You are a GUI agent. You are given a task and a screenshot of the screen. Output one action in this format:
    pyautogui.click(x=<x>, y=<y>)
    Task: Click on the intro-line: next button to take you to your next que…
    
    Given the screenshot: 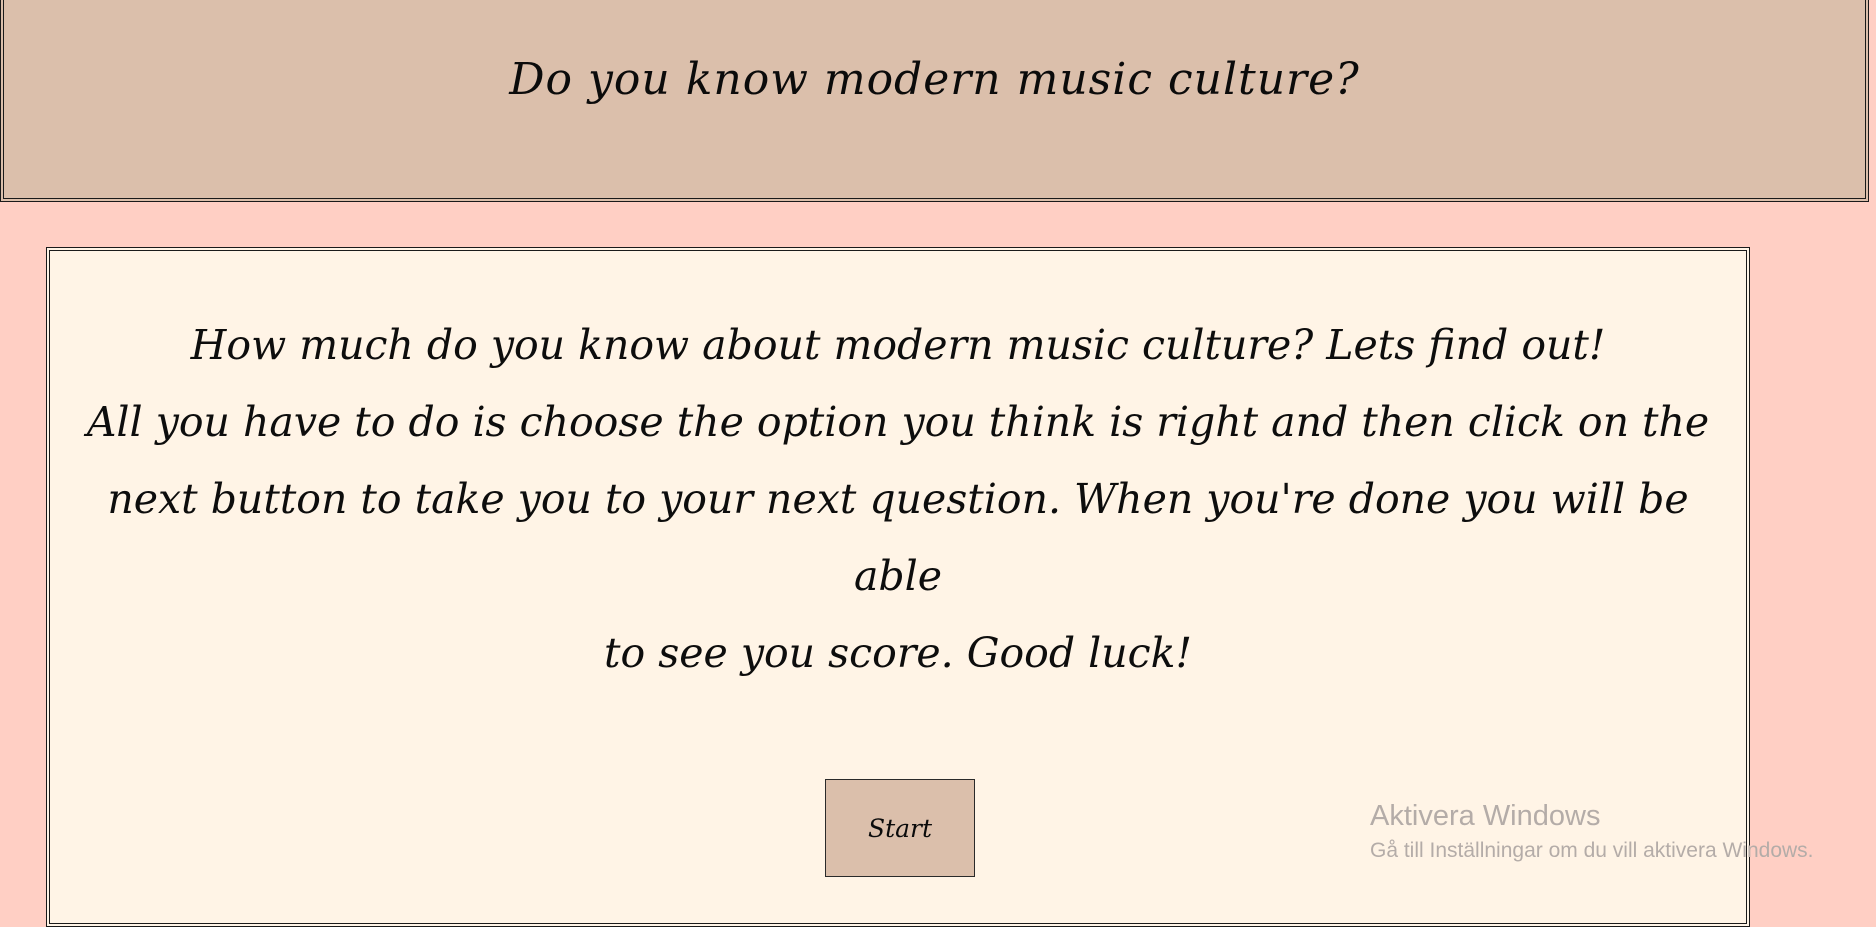 What is the action you would take?
    pyautogui.click(x=898, y=537)
    